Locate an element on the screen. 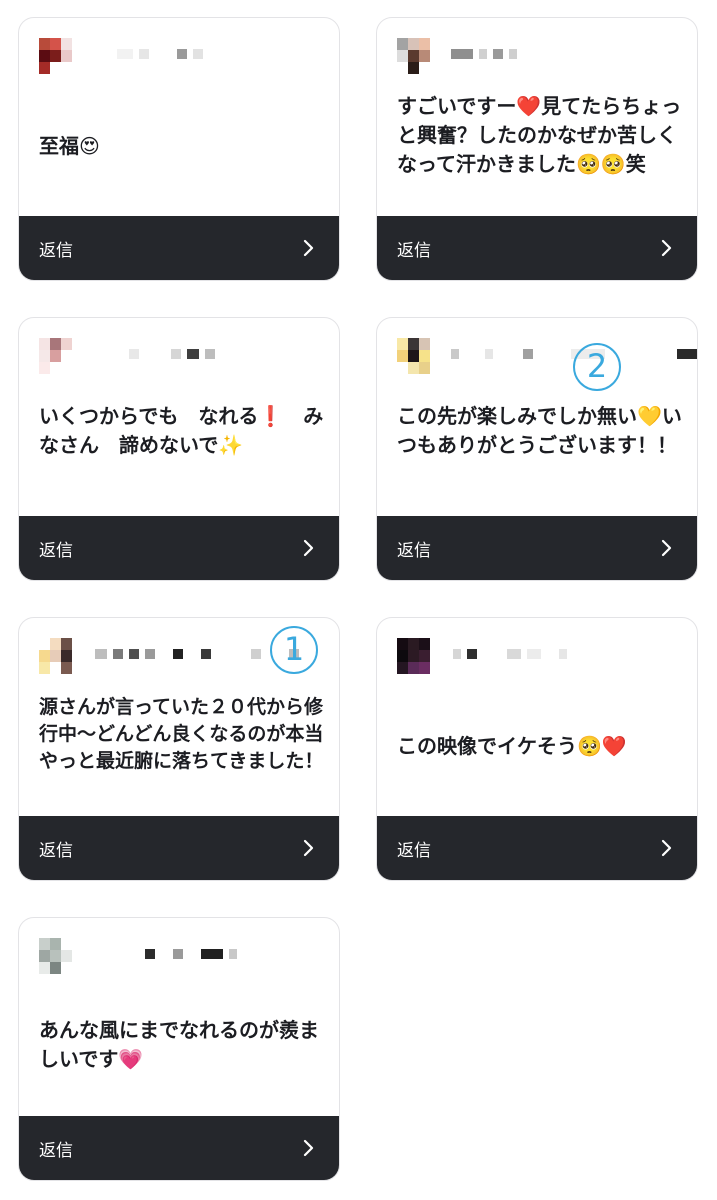 The image size is (717, 1200). annotation-marker-2: 2 is located at coordinates (597, 367).